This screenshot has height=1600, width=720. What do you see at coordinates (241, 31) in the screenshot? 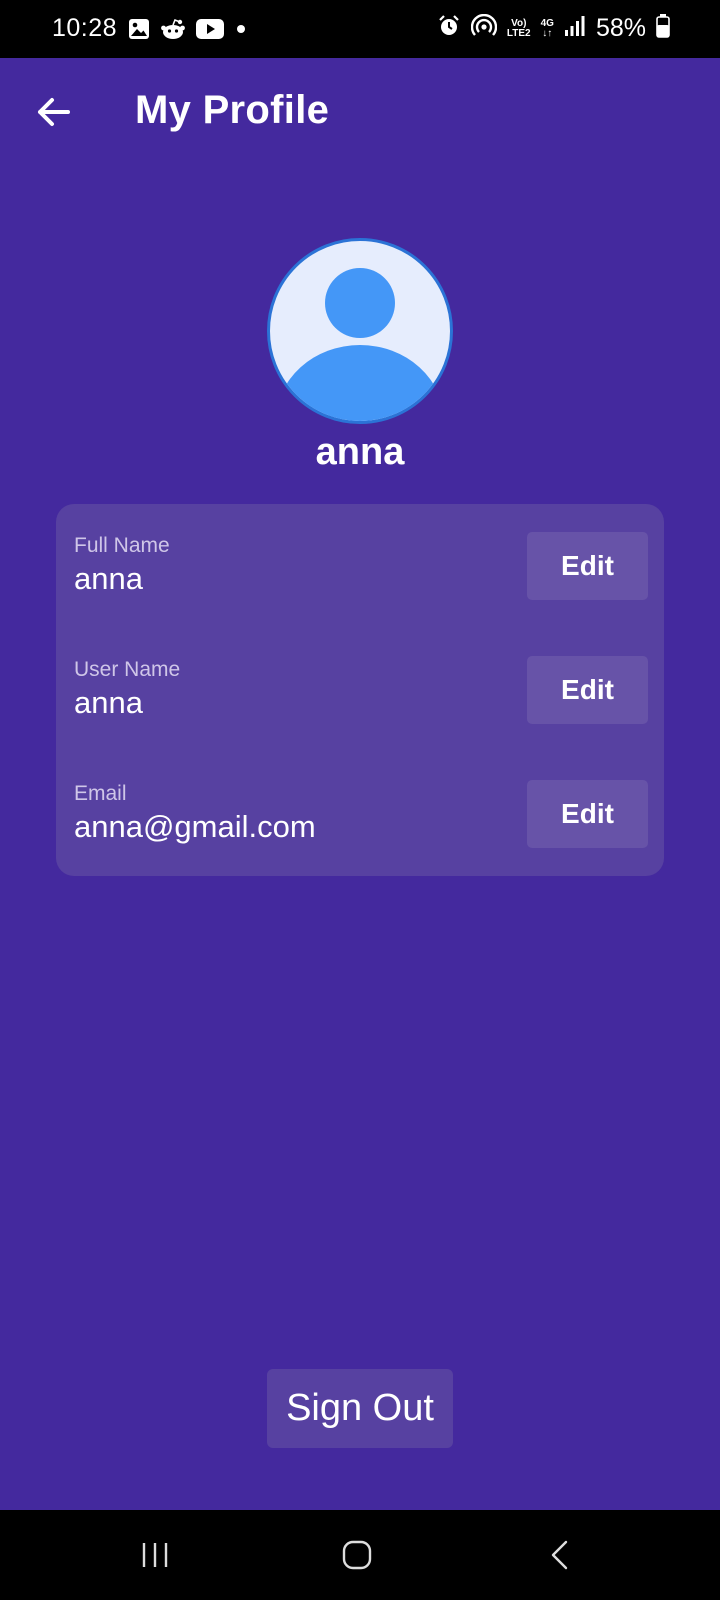
I see `dot-icon` at bounding box center [241, 31].